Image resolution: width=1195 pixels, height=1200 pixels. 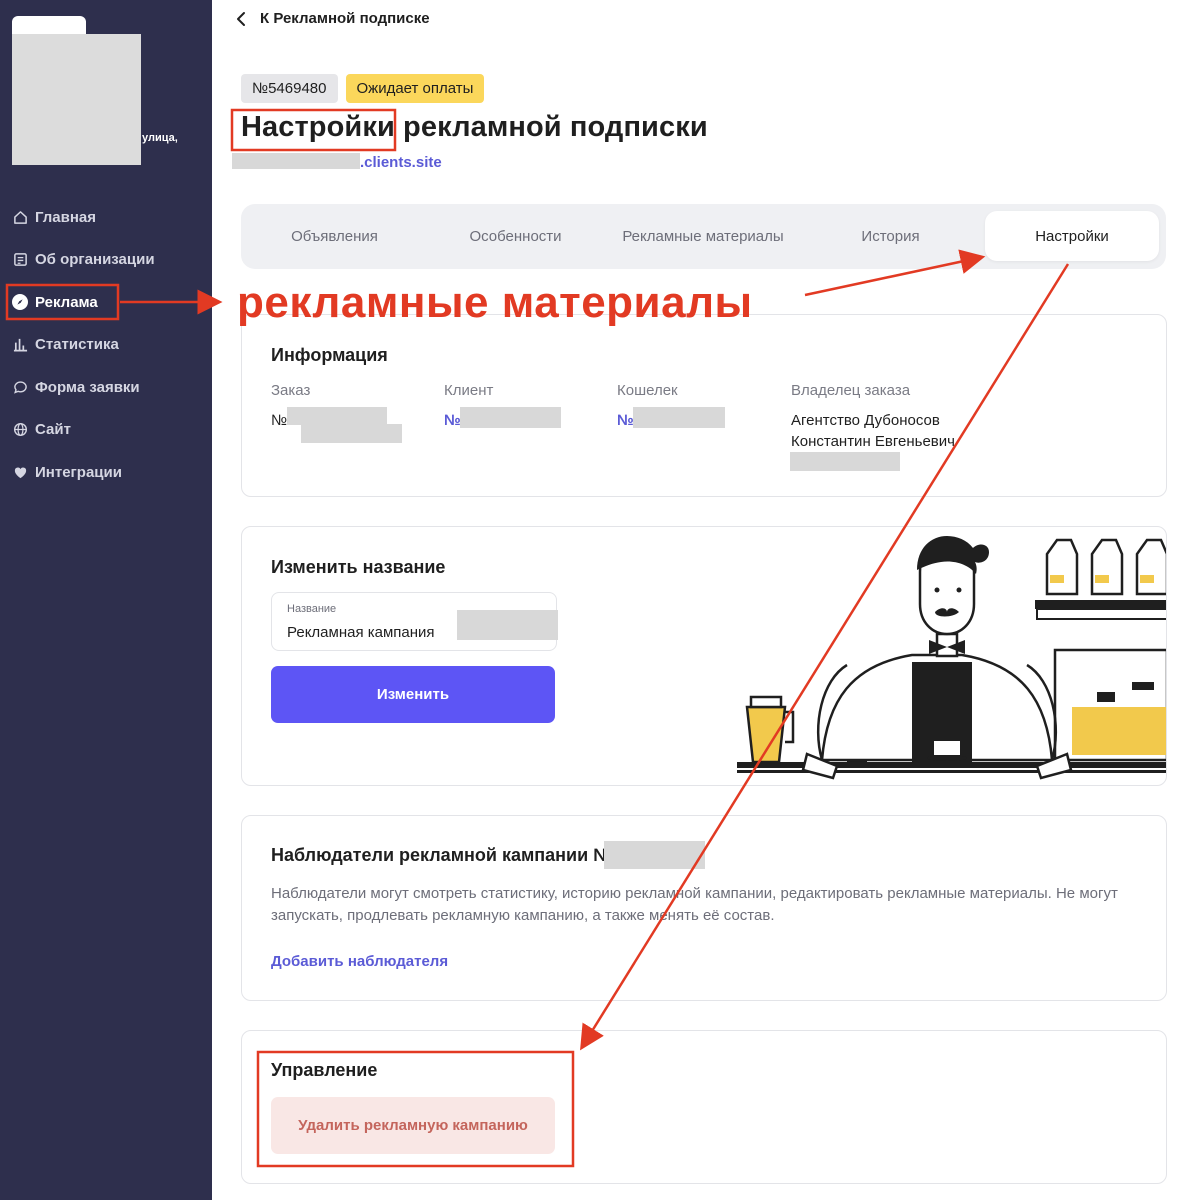 What do you see at coordinates (865, 420) in the screenshot?
I see `info-owner-line1: Агентство Дубоносов` at bounding box center [865, 420].